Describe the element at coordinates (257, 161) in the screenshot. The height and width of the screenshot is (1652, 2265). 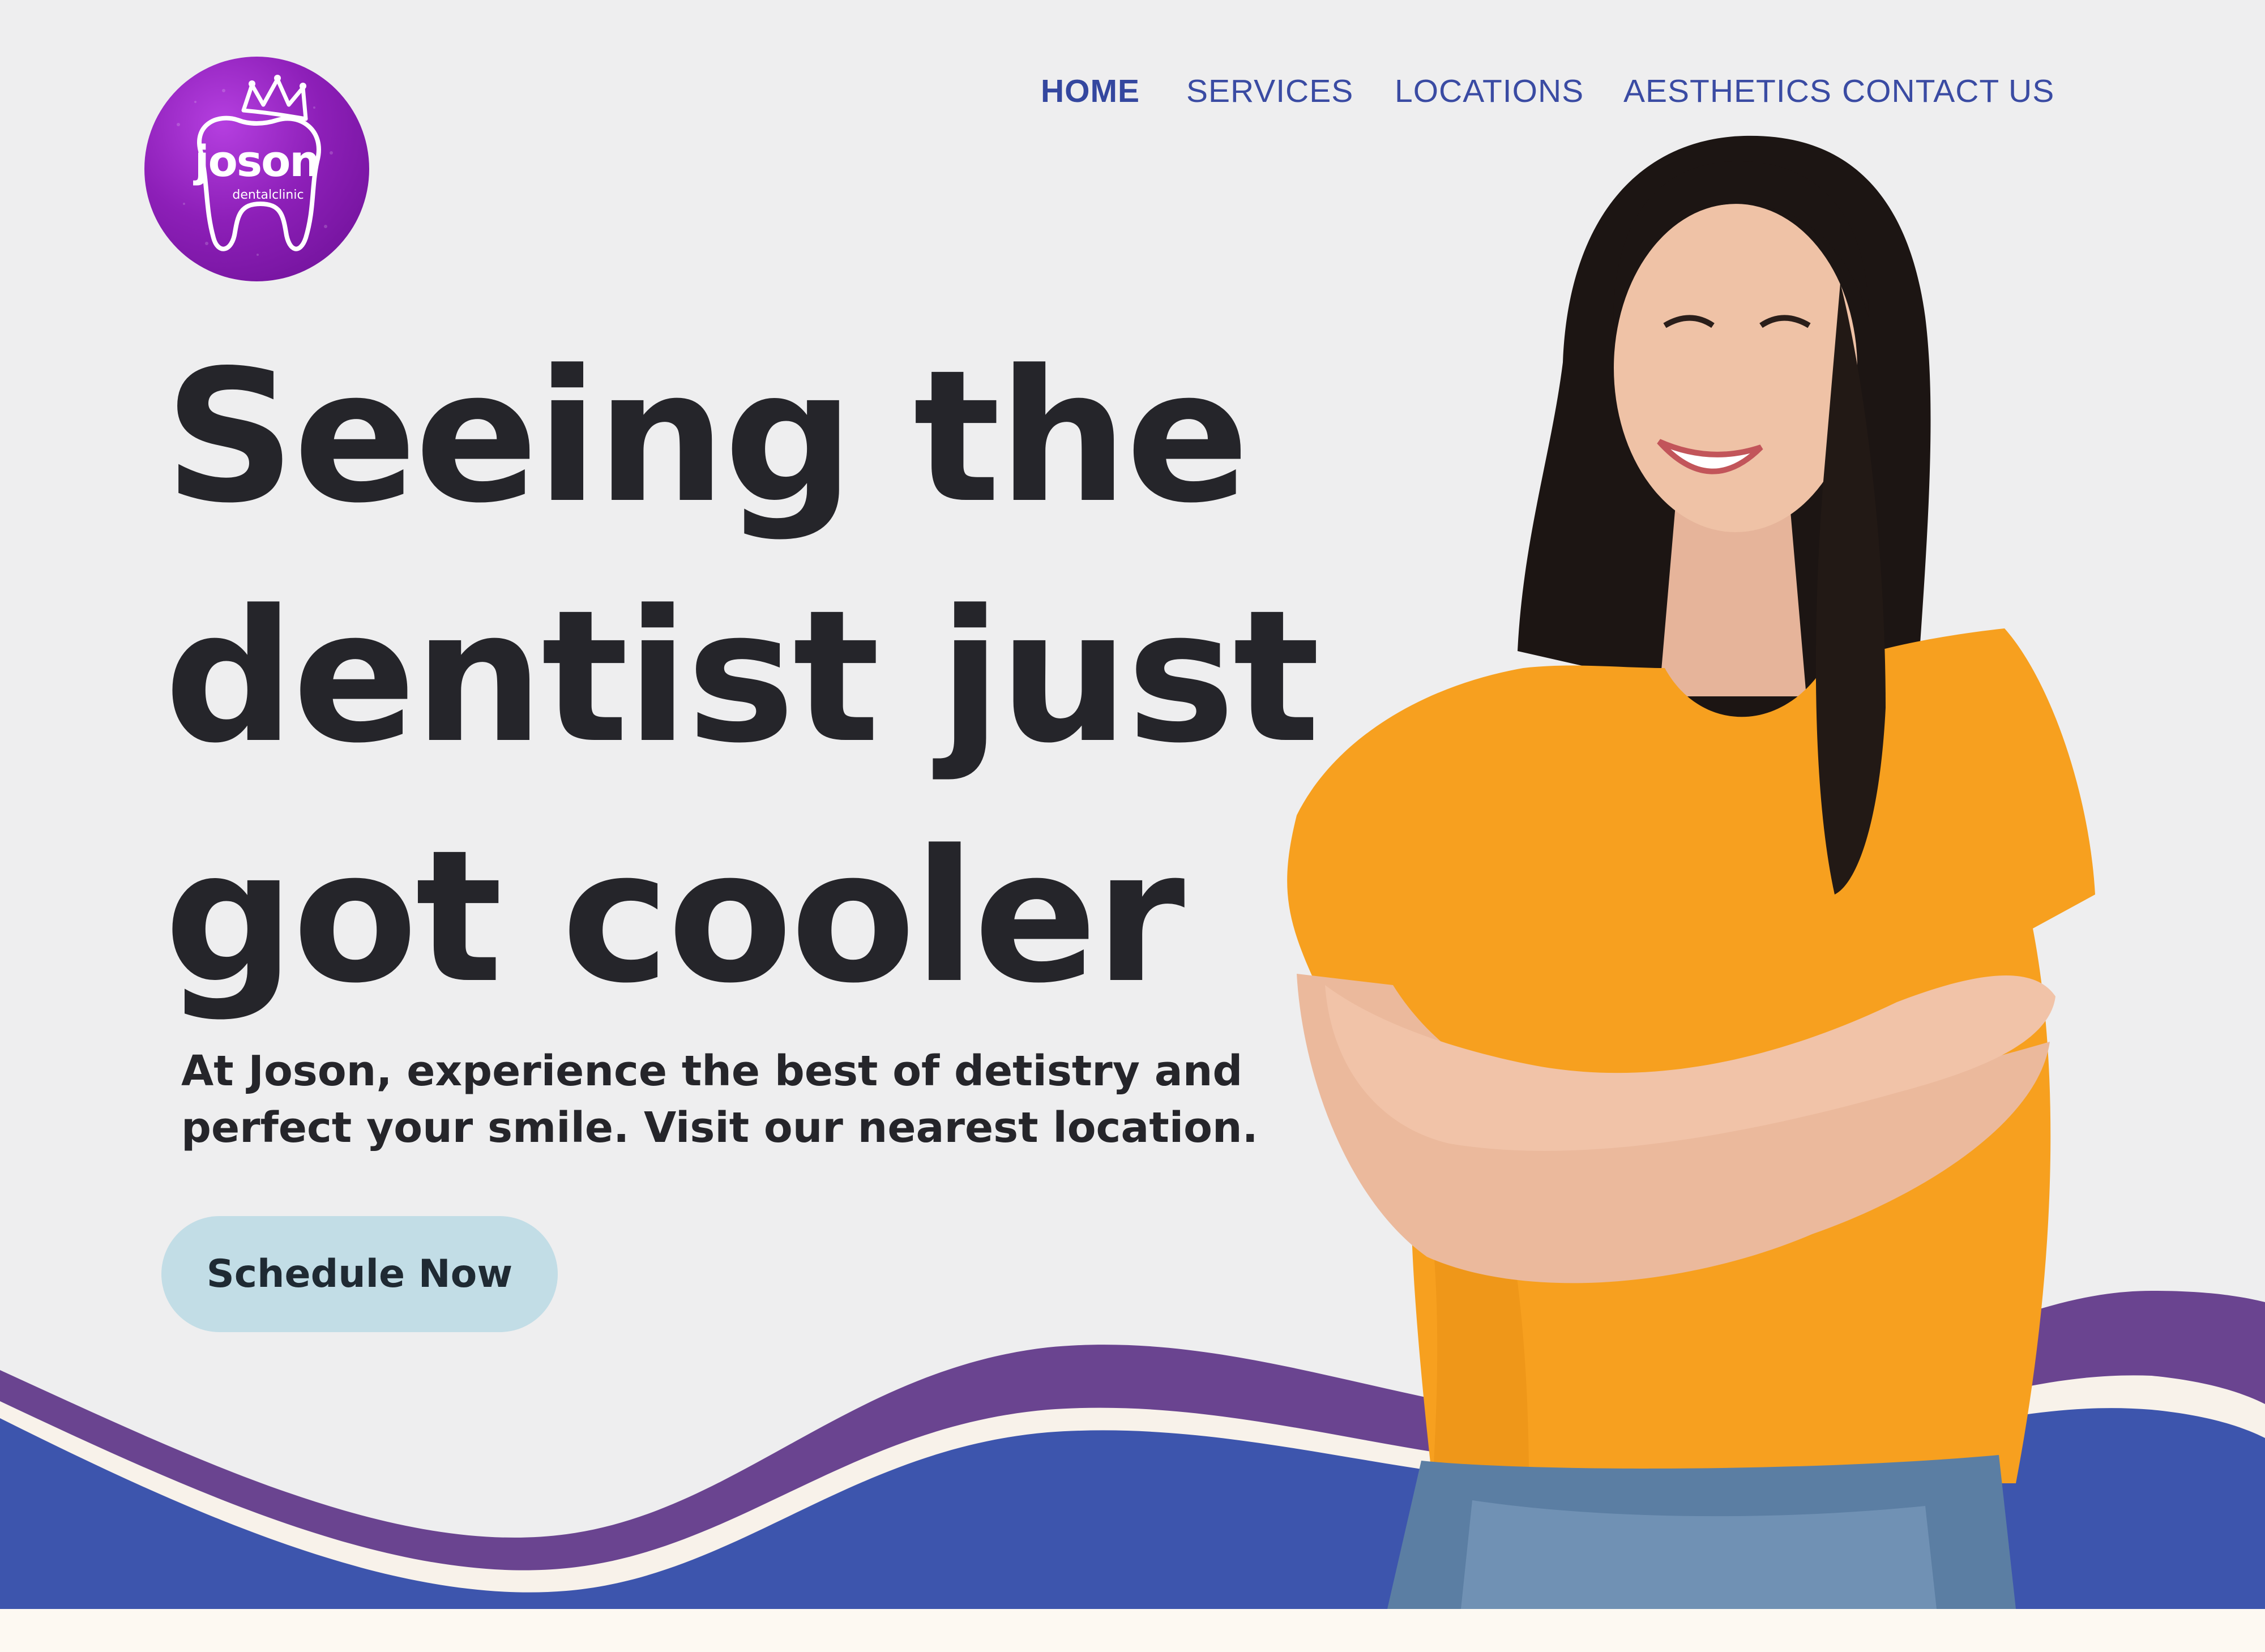
I see `logo-wordmark: joson` at that location.